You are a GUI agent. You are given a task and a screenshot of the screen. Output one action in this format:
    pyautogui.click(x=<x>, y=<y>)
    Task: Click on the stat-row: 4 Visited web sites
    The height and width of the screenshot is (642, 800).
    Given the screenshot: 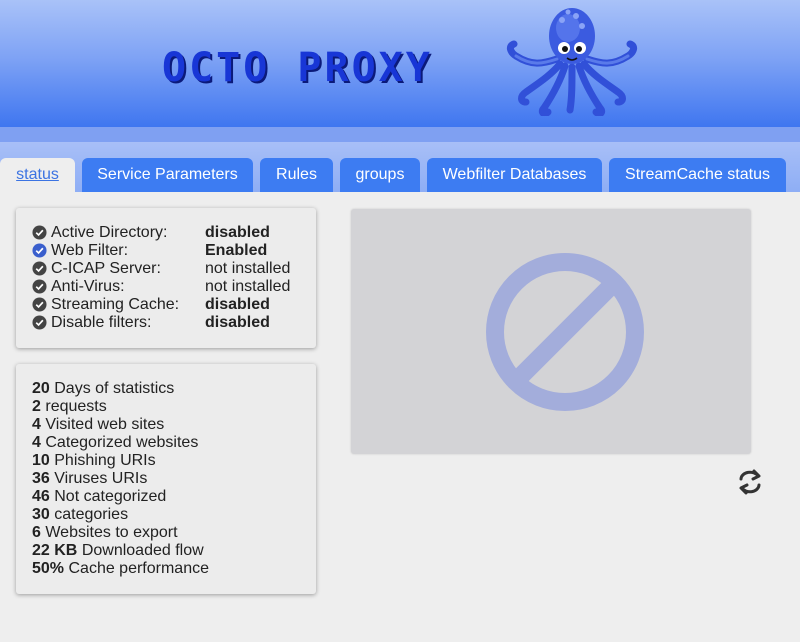 What is the action you would take?
    pyautogui.click(x=98, y=425)
    